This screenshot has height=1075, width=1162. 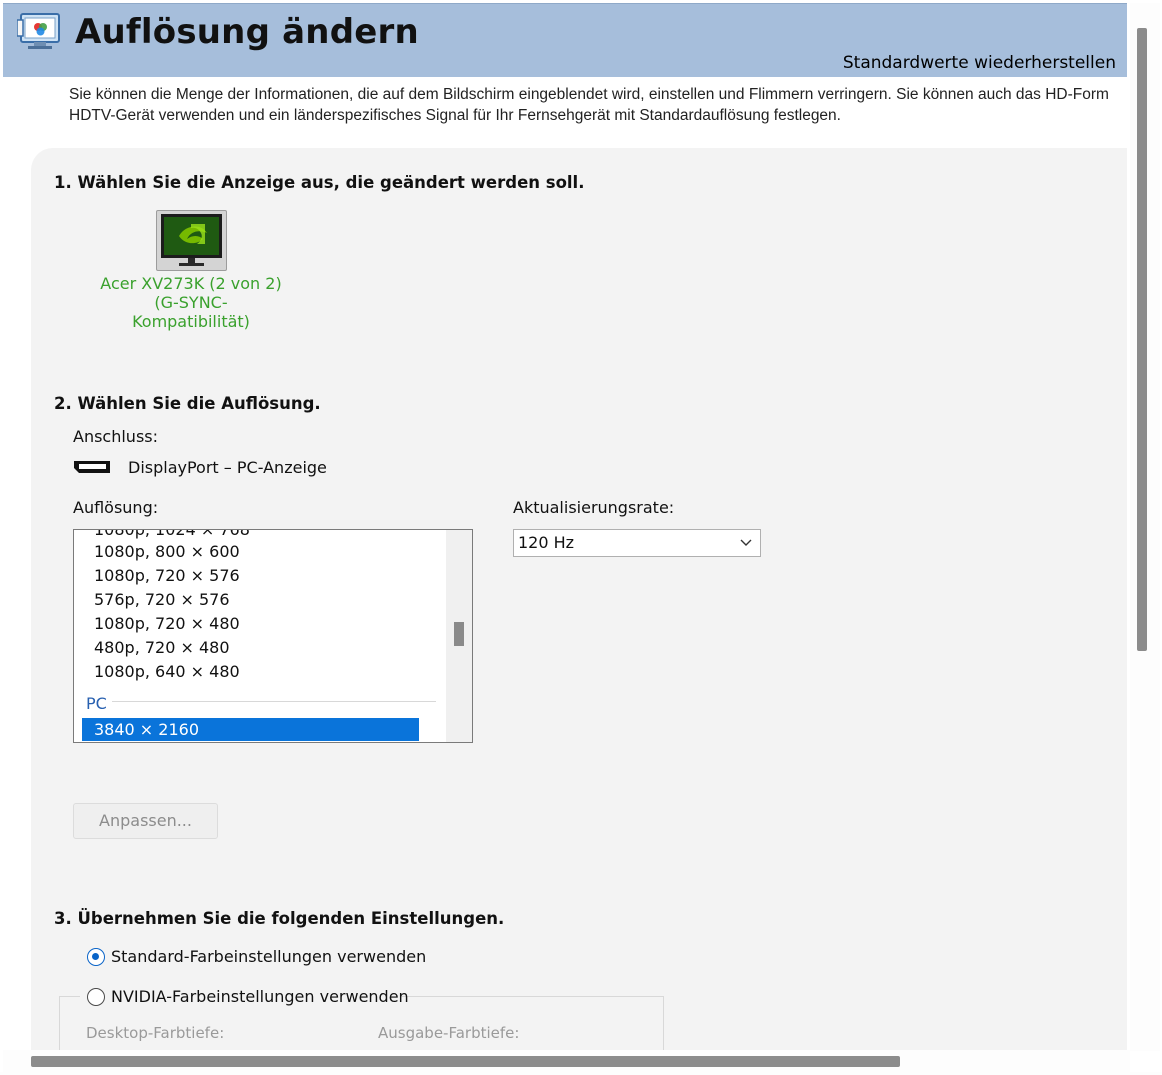 What do you see at coordinates (191, 283) in the screenshot?
I see `display-name: Acer XV273K (2 von 2)` at bounding box center [191, 283].